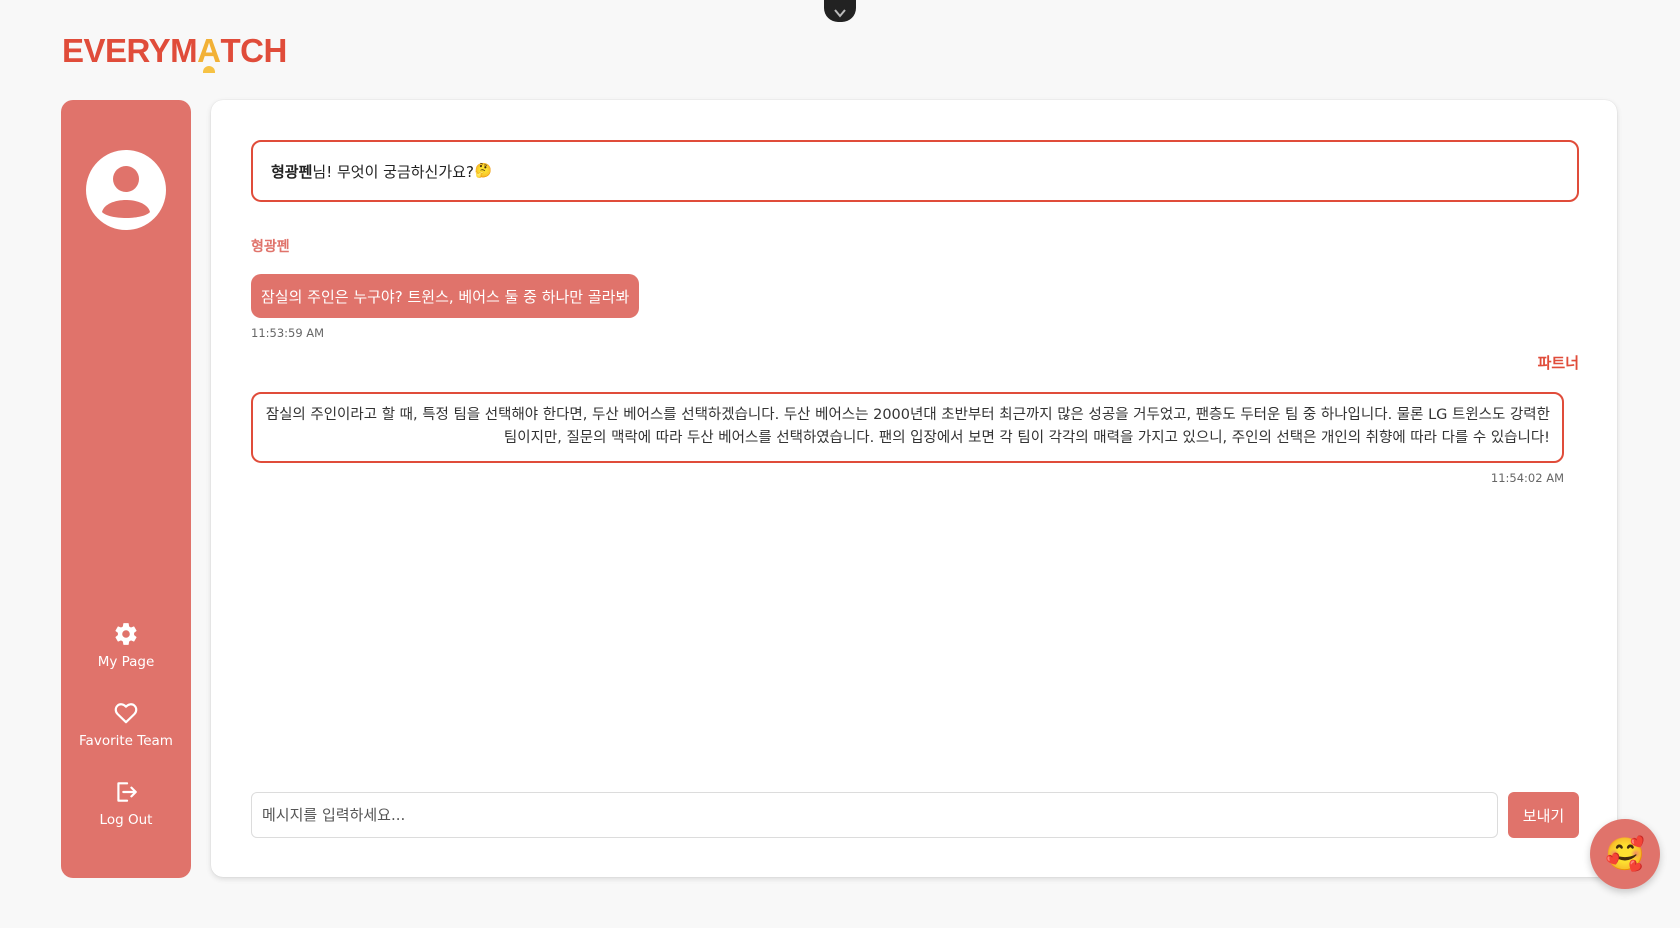 The image size is (1680, 928). Describe the element at coordinates (126, 489) in the screenshot. I see `sidebar: My Page Favorite Team Log Out` at that location.